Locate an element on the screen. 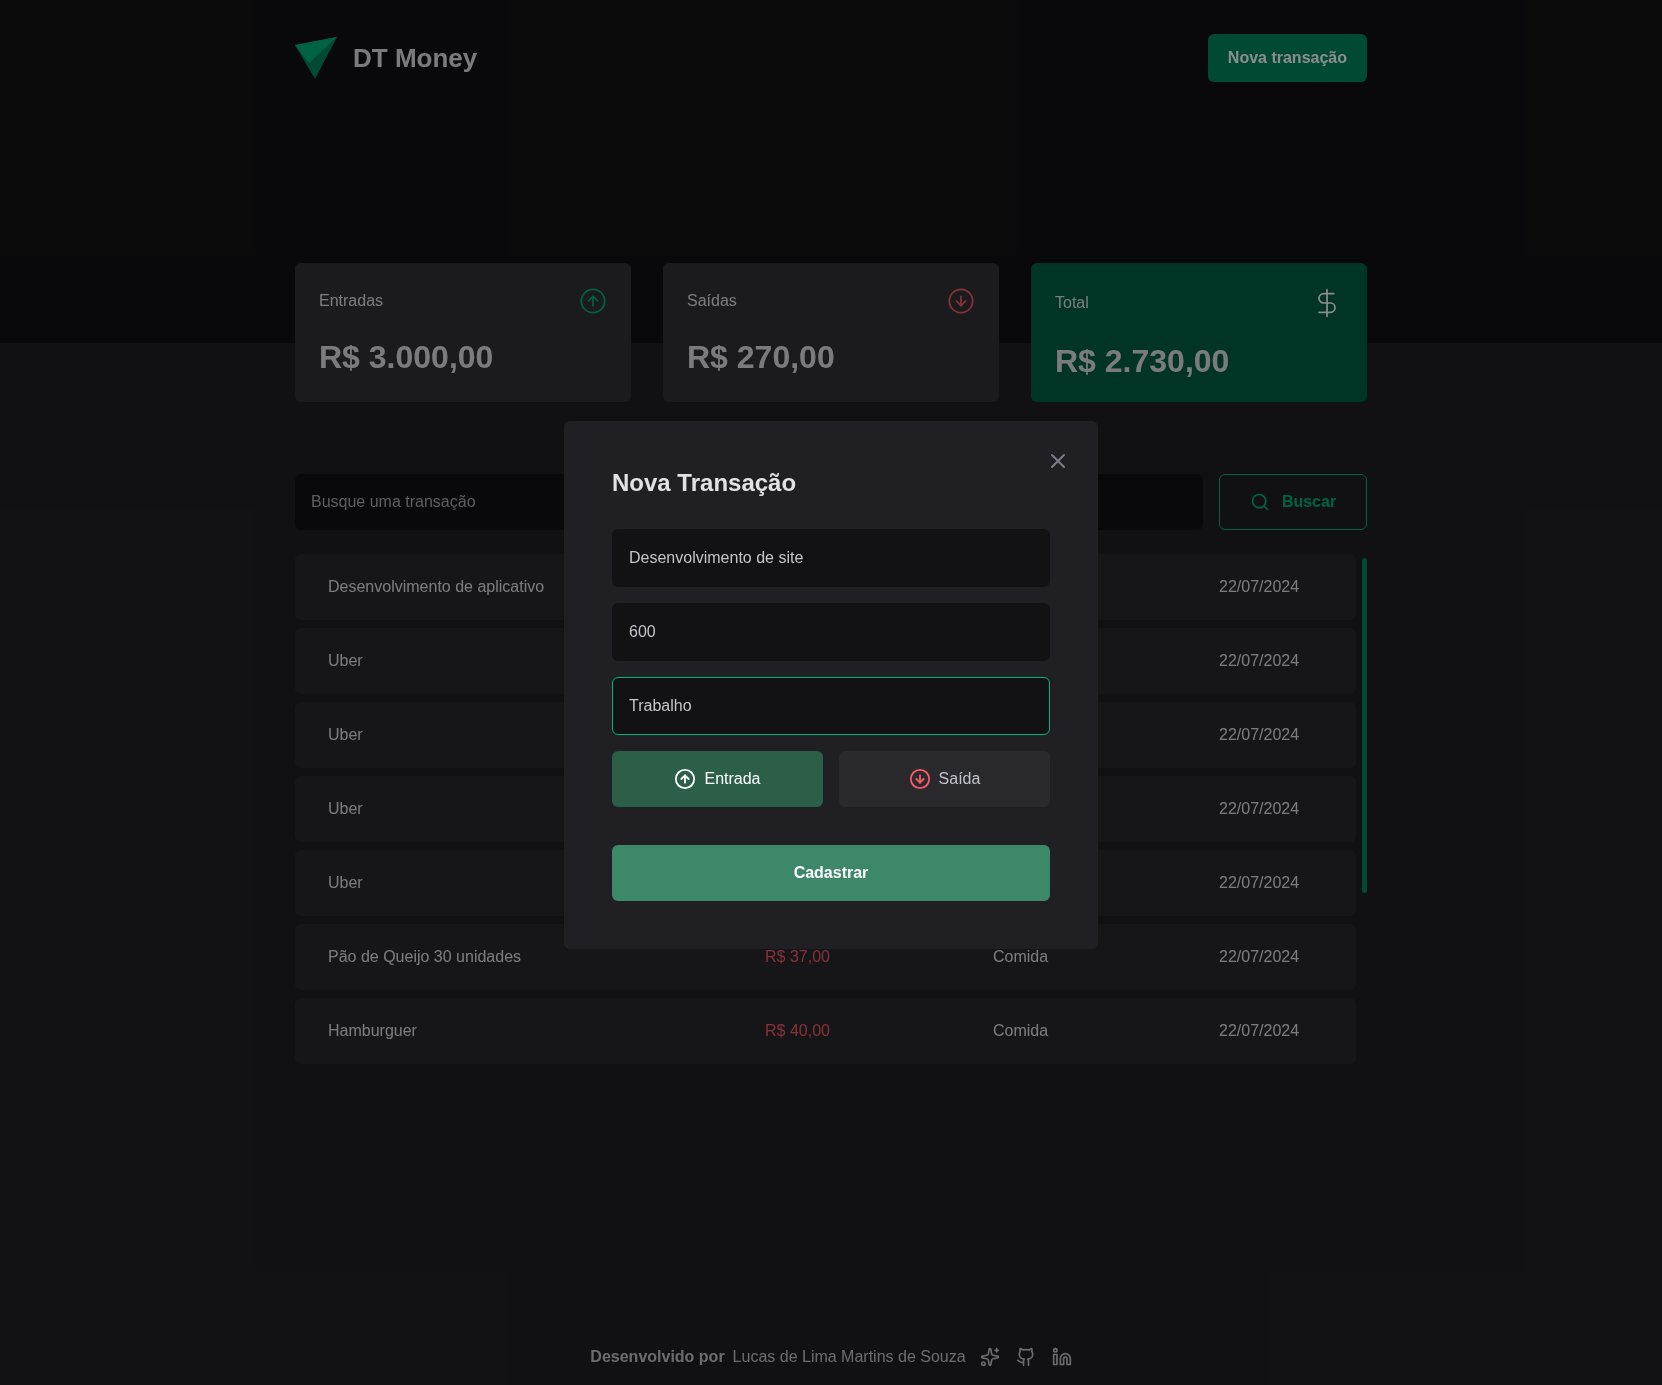 The image size is (1662, 1385). paper-plane-logo-icon is located at coordinates (316, 58).